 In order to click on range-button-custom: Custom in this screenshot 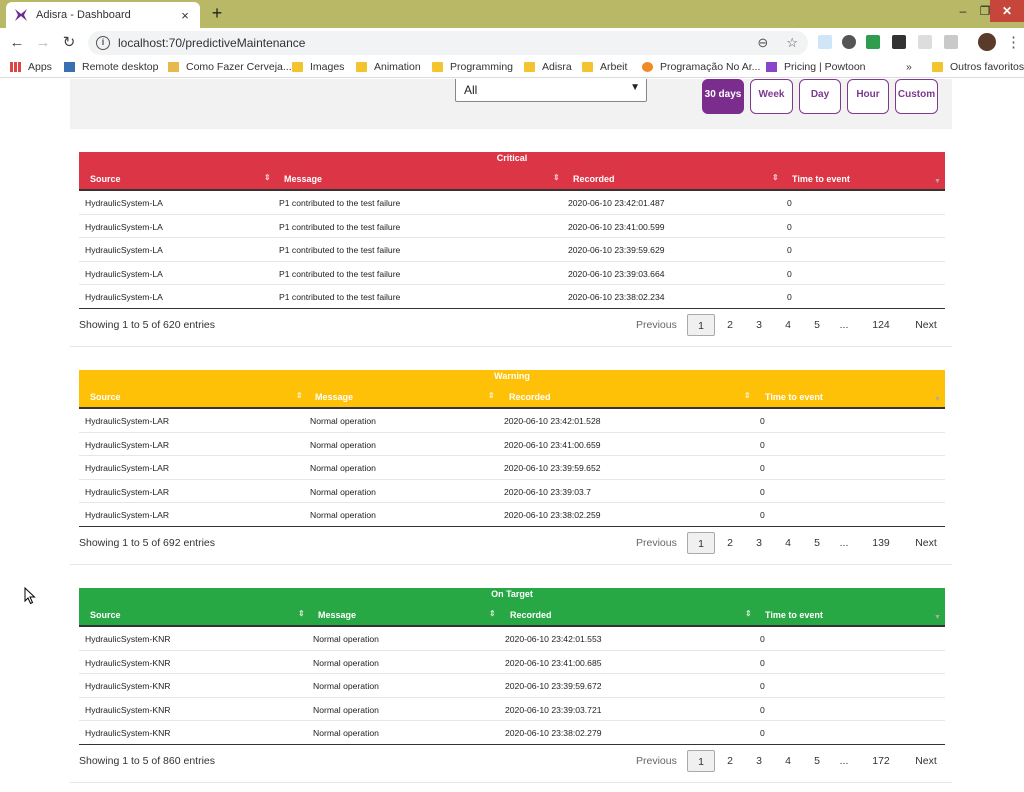, I will do `click(916, 96)`.